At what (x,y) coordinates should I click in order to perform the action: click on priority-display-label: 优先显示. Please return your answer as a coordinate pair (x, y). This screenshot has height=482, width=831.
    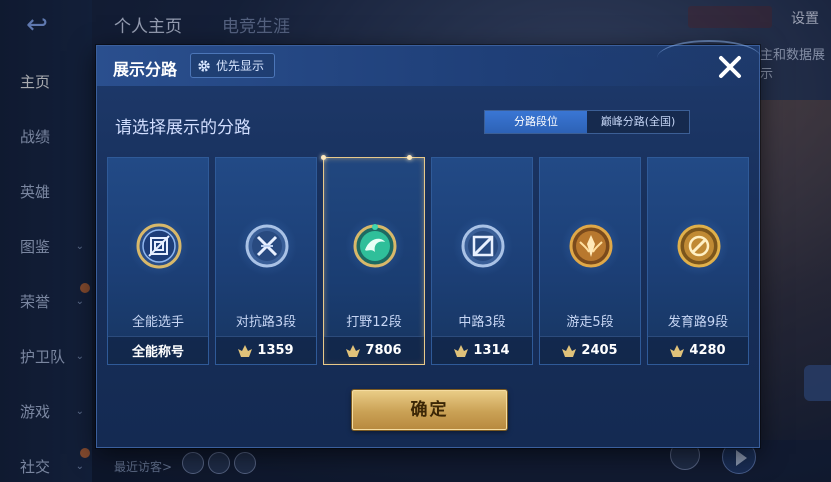
    Looking at the image, I should click on (240, 66).